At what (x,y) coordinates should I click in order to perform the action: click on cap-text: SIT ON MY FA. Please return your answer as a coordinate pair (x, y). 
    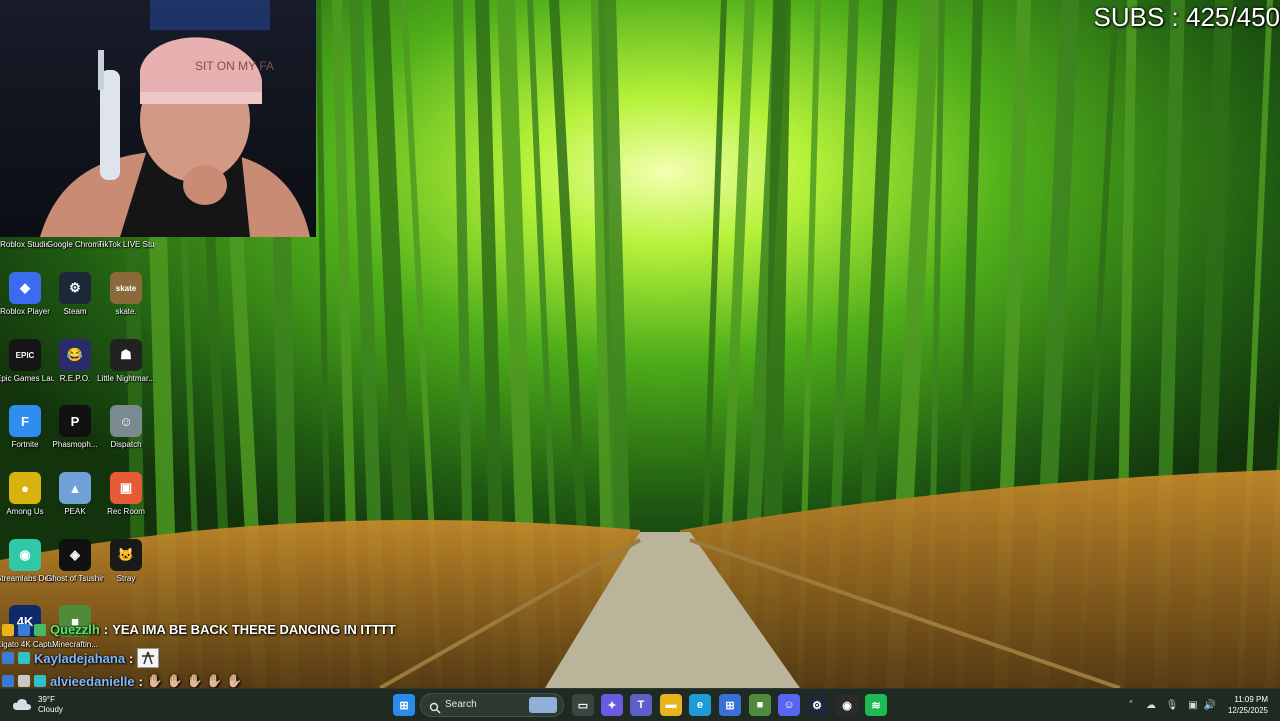
    Looking at the image, I should click on (234, 66).